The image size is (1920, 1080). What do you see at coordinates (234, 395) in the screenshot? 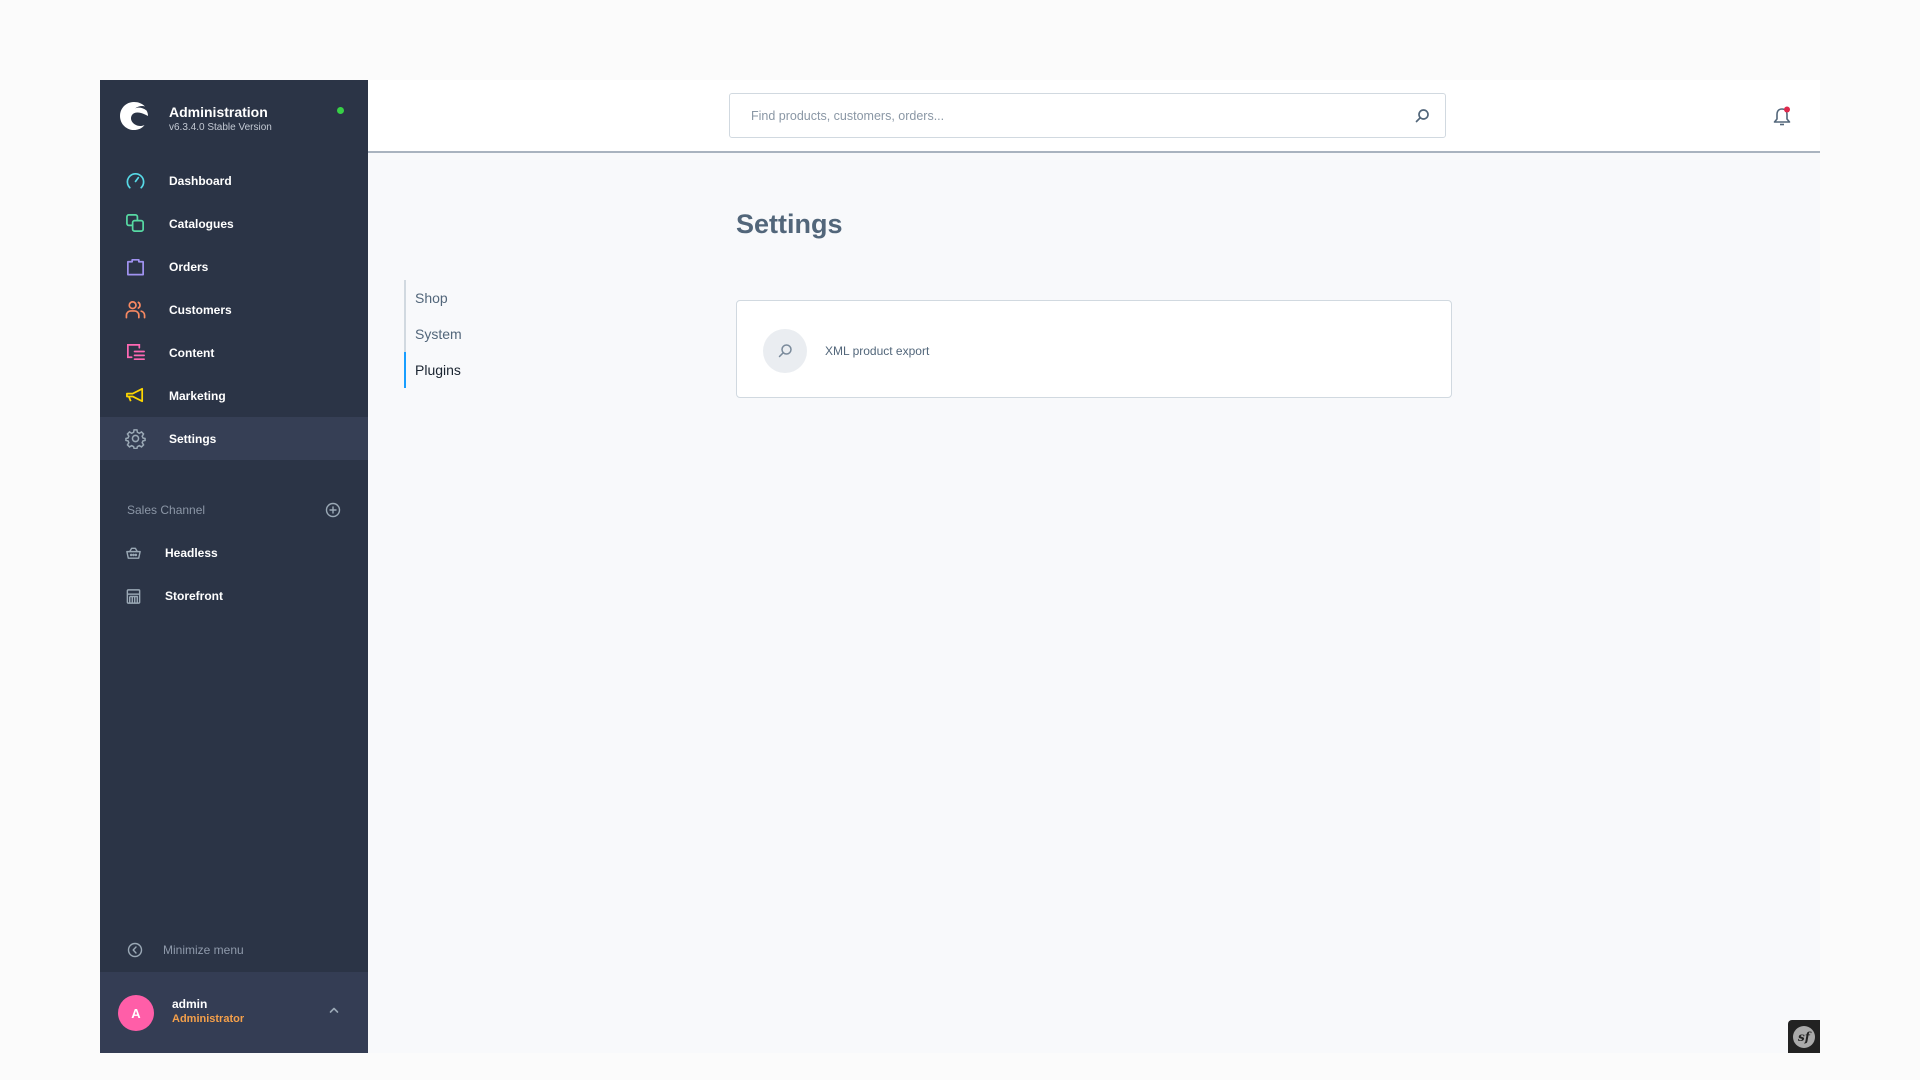
I see `nav-item-marketing: Marketing` at bounding box center [234, 395].